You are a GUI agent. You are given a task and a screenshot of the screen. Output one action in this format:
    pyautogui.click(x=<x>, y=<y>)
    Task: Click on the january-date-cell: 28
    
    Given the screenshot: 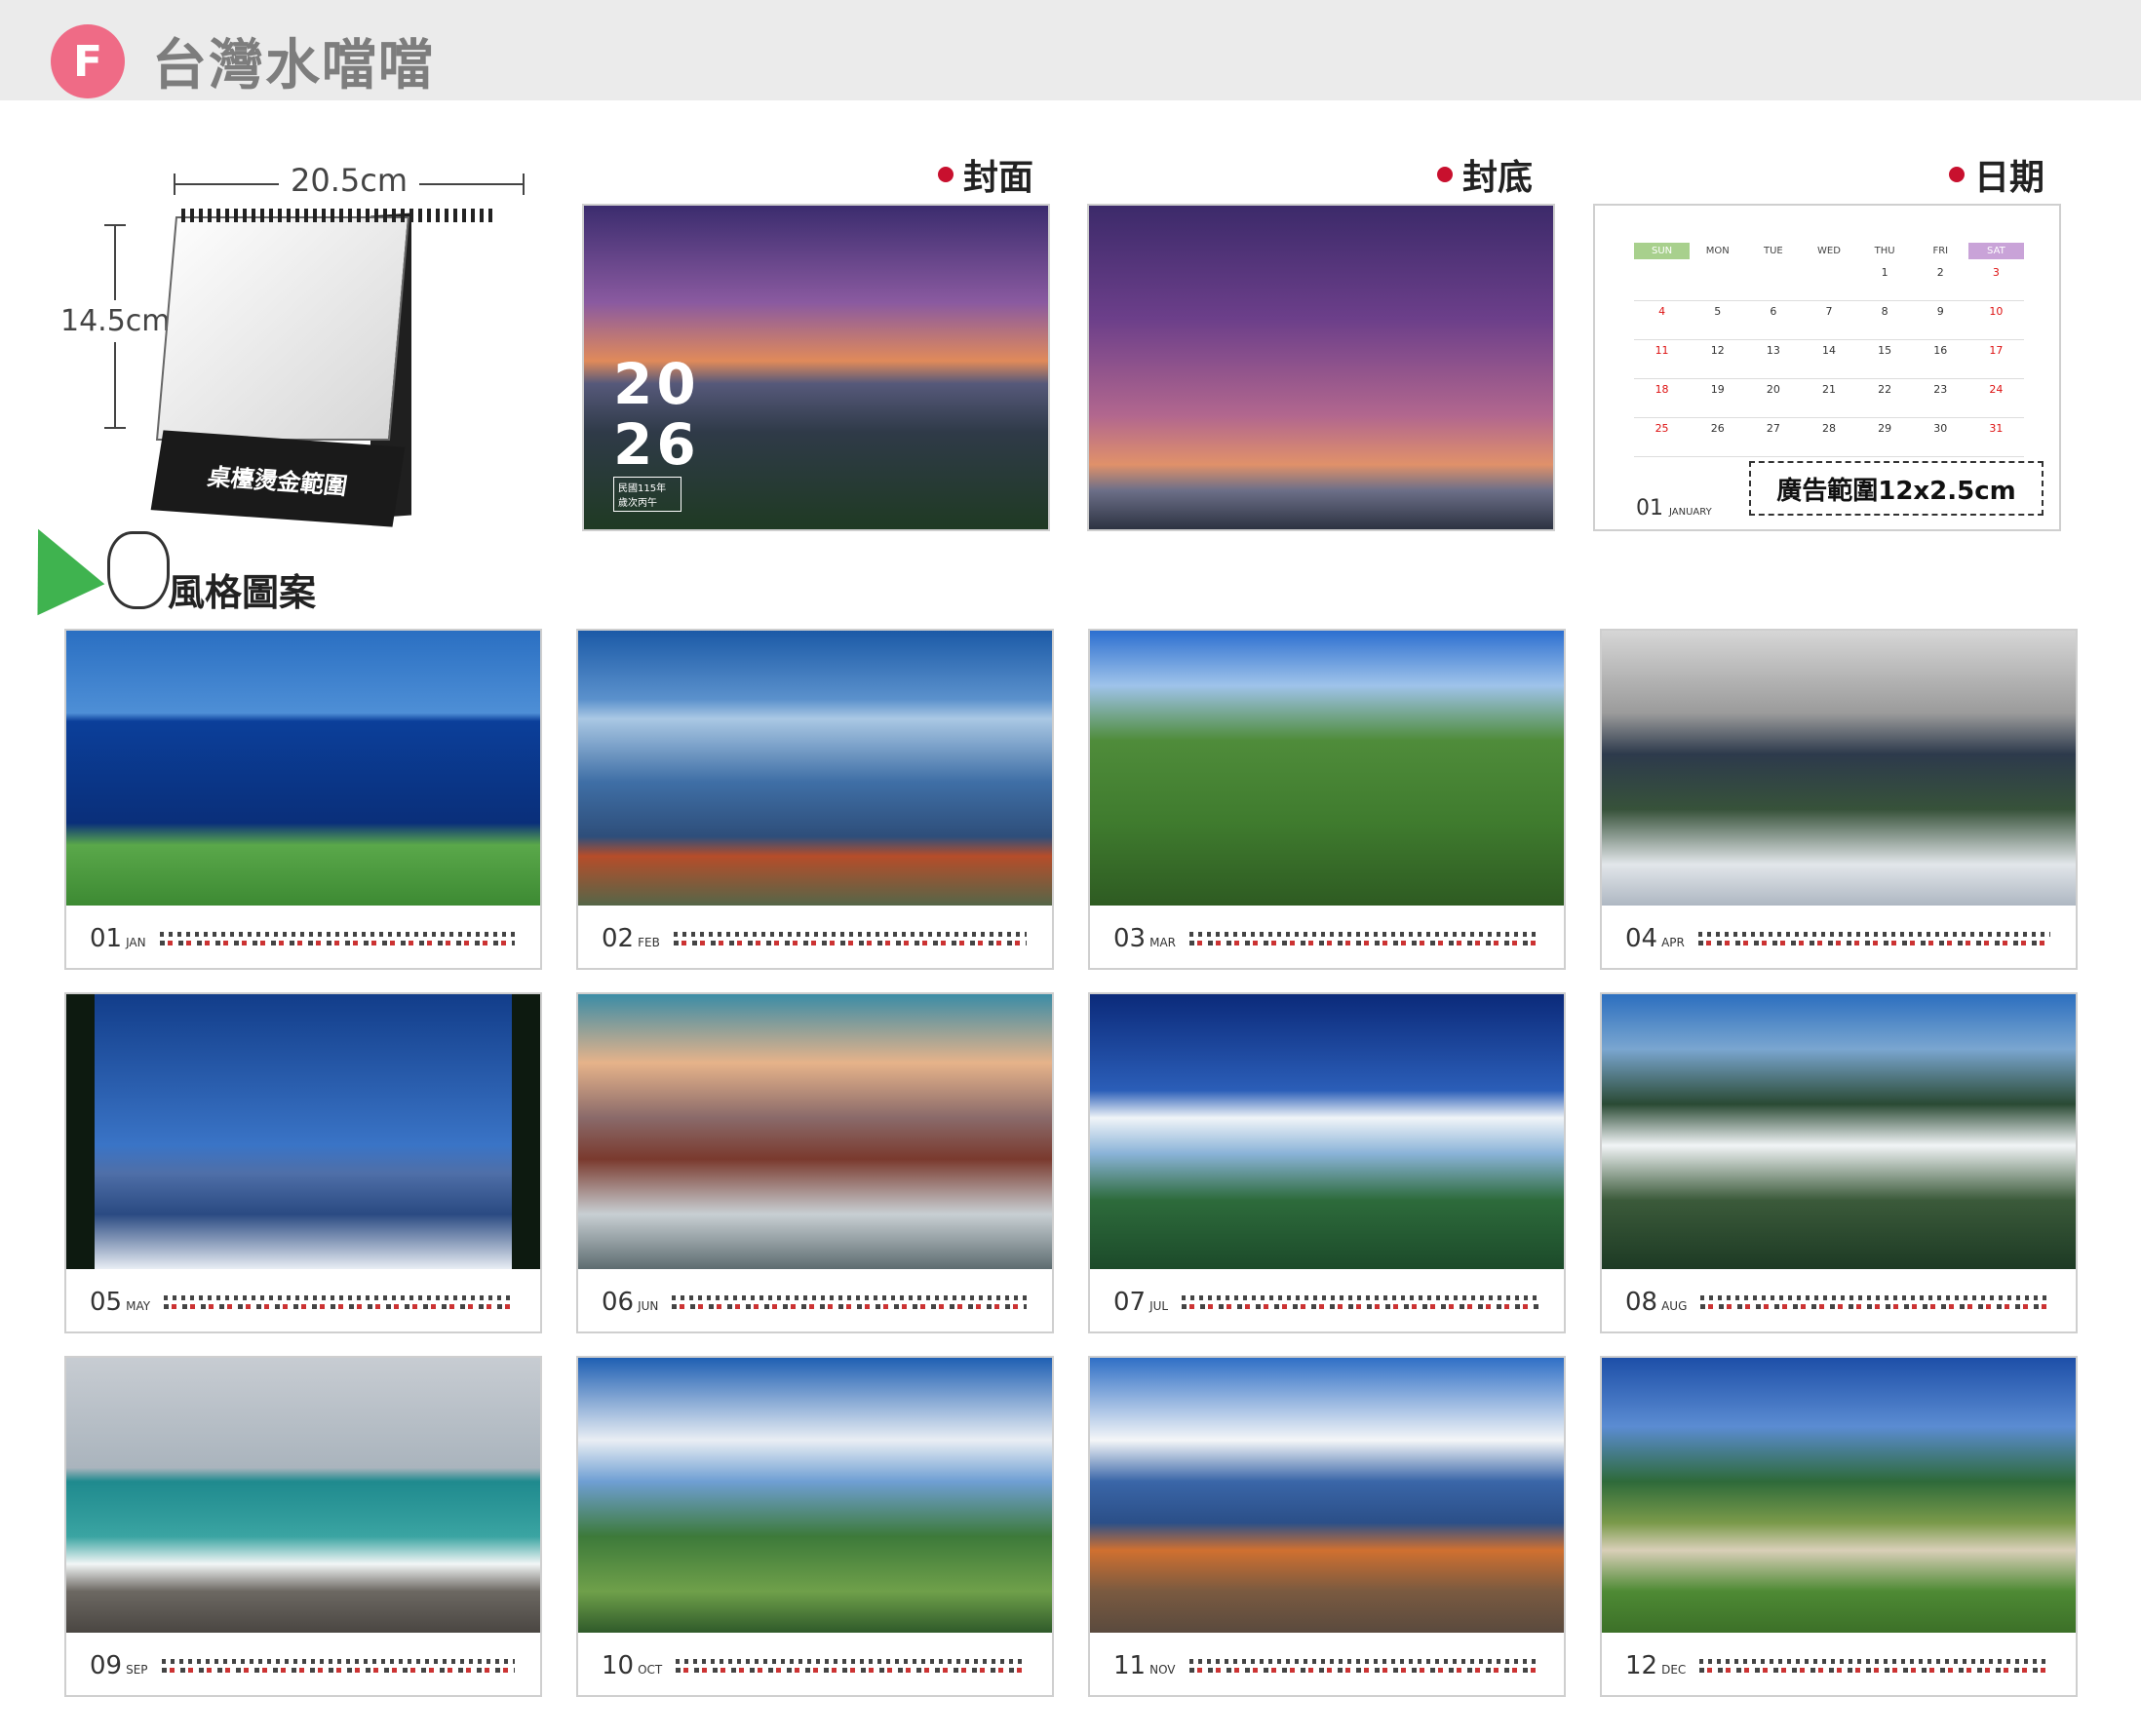 What is the action you would take?
    pyautogui.click(x=1829, y=437)
    